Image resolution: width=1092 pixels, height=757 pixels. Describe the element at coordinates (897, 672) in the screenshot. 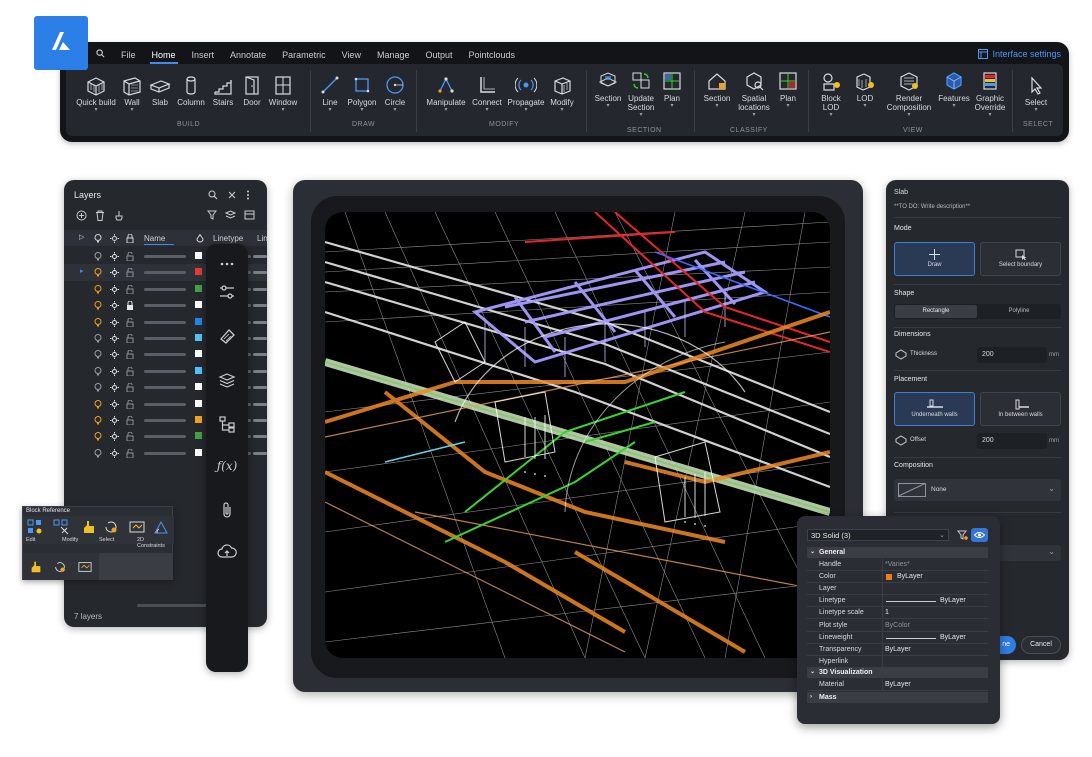

I see `visualization-group: ⌄ 3D Visualization` at that location.